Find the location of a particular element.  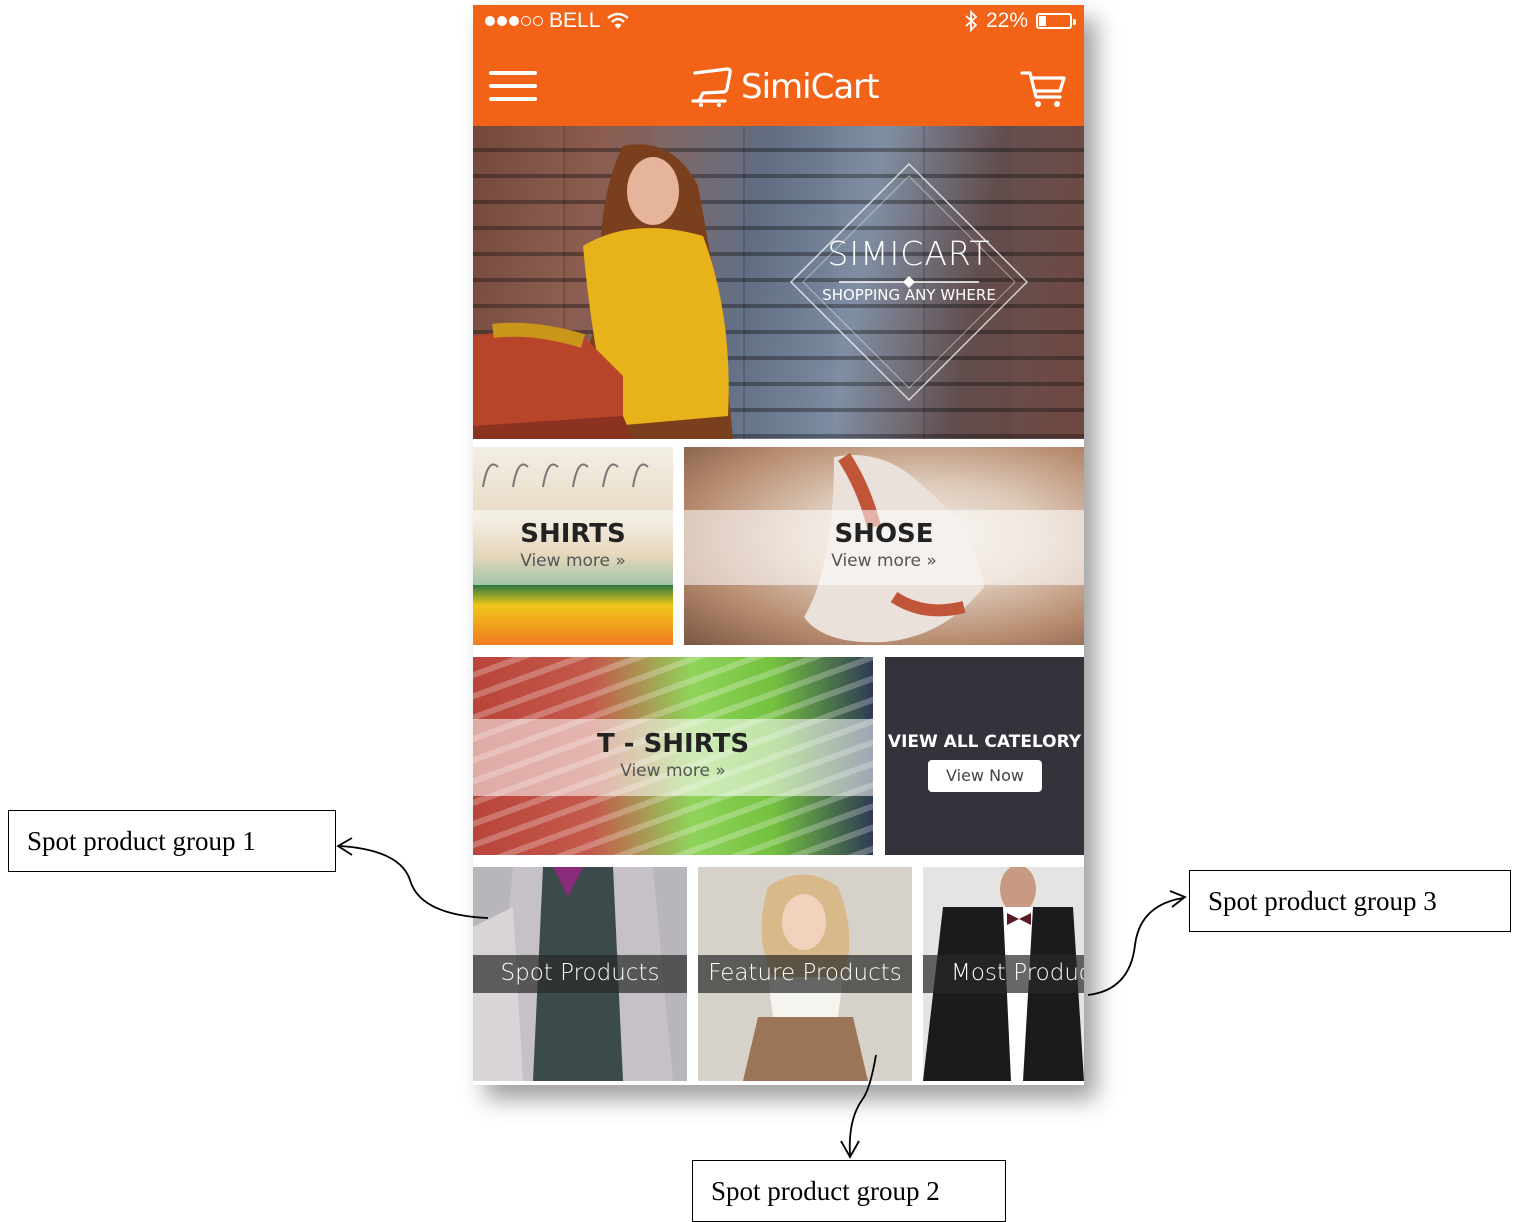

spot-group-label: Spot Products is located at coordinates (580, 973).